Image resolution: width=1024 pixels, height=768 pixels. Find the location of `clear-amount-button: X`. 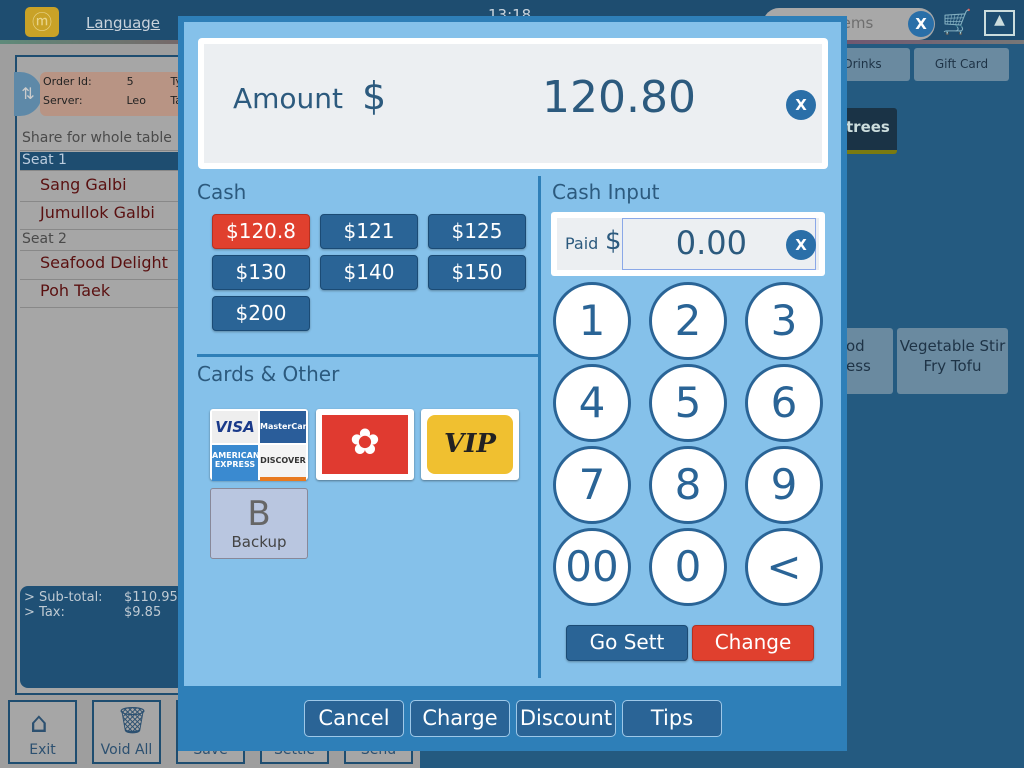

clear-amount-button: X is located at coordinates (801, 105).